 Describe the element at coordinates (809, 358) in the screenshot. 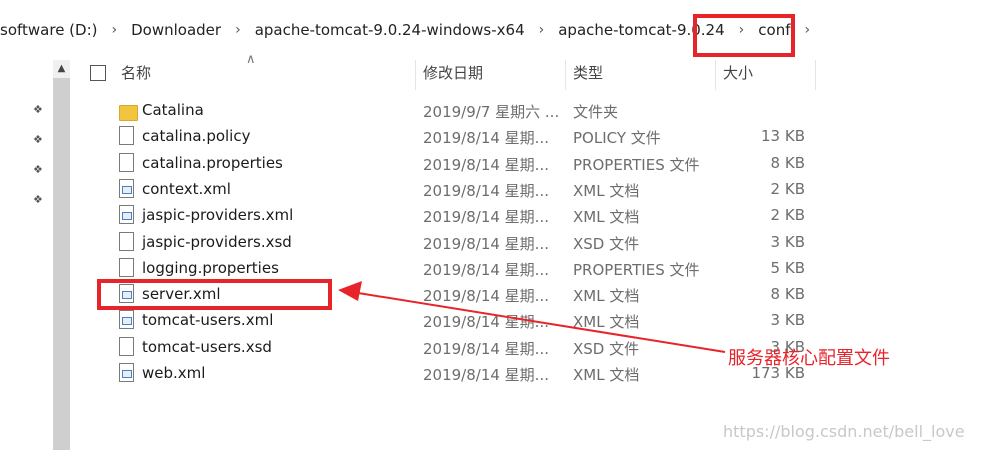

I see `annotation-label: 服务器核心配置文件` at that location.